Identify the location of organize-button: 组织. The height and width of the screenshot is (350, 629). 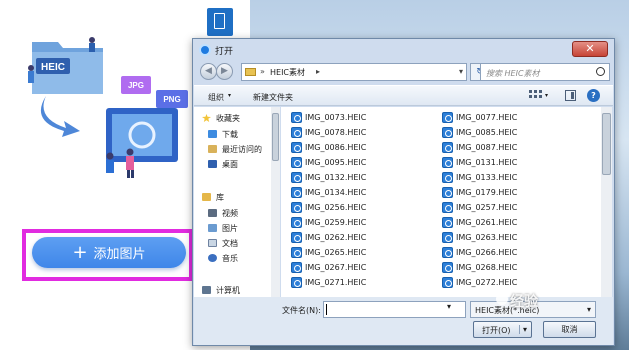
(216, 97).